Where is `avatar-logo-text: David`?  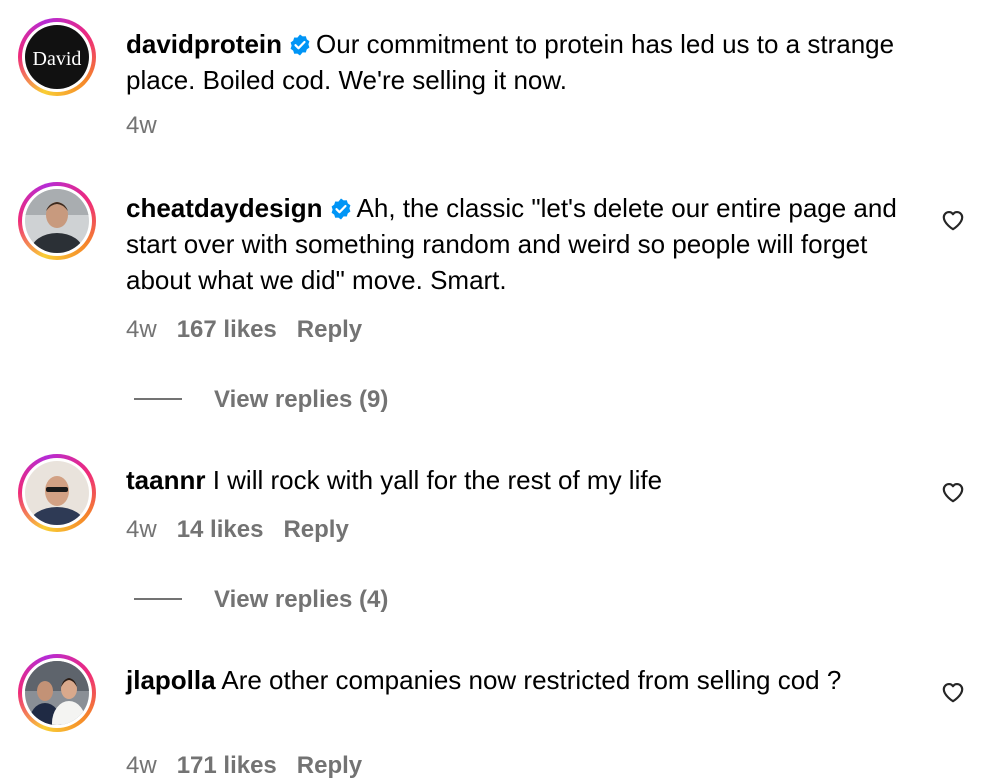 avatar-logo-text: David is located at coordinates (57, 59).